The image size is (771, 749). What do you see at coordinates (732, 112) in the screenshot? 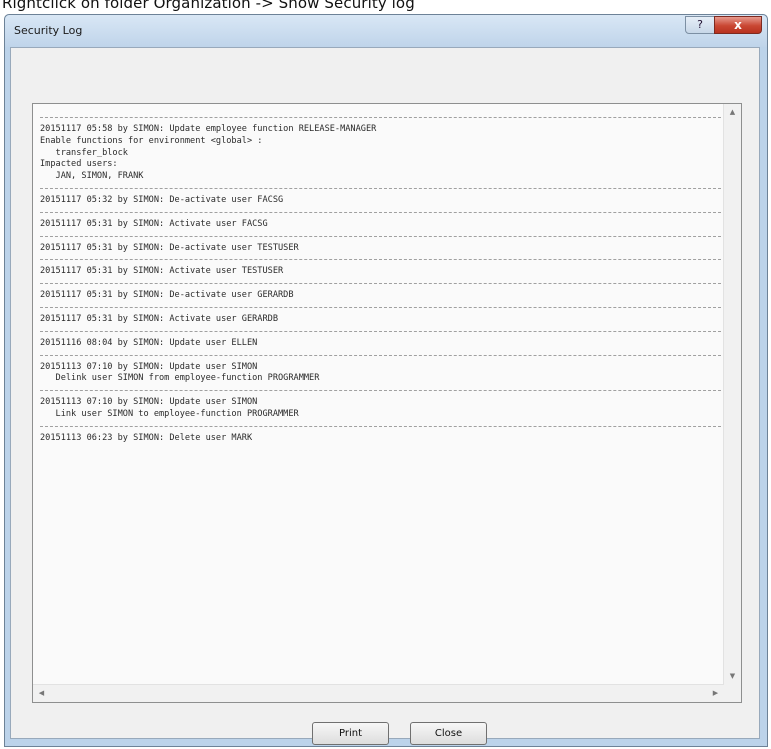
I see `scroll-up-icon: ▲` at bounding box center [732, 112].